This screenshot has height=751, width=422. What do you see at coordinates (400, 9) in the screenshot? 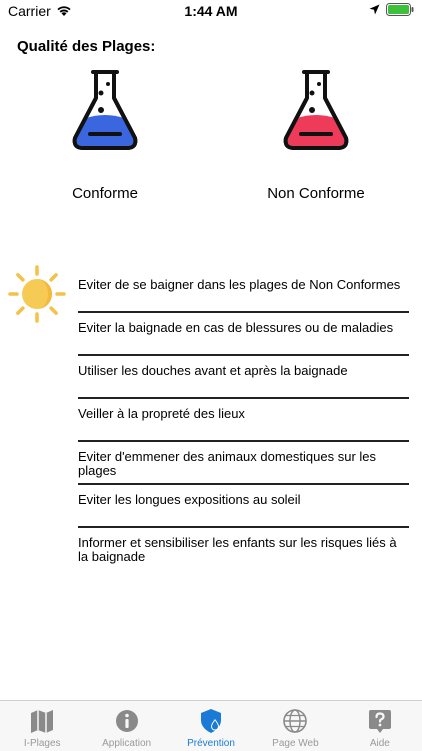
I see `battery-icon` at bounding box center [400, 9].